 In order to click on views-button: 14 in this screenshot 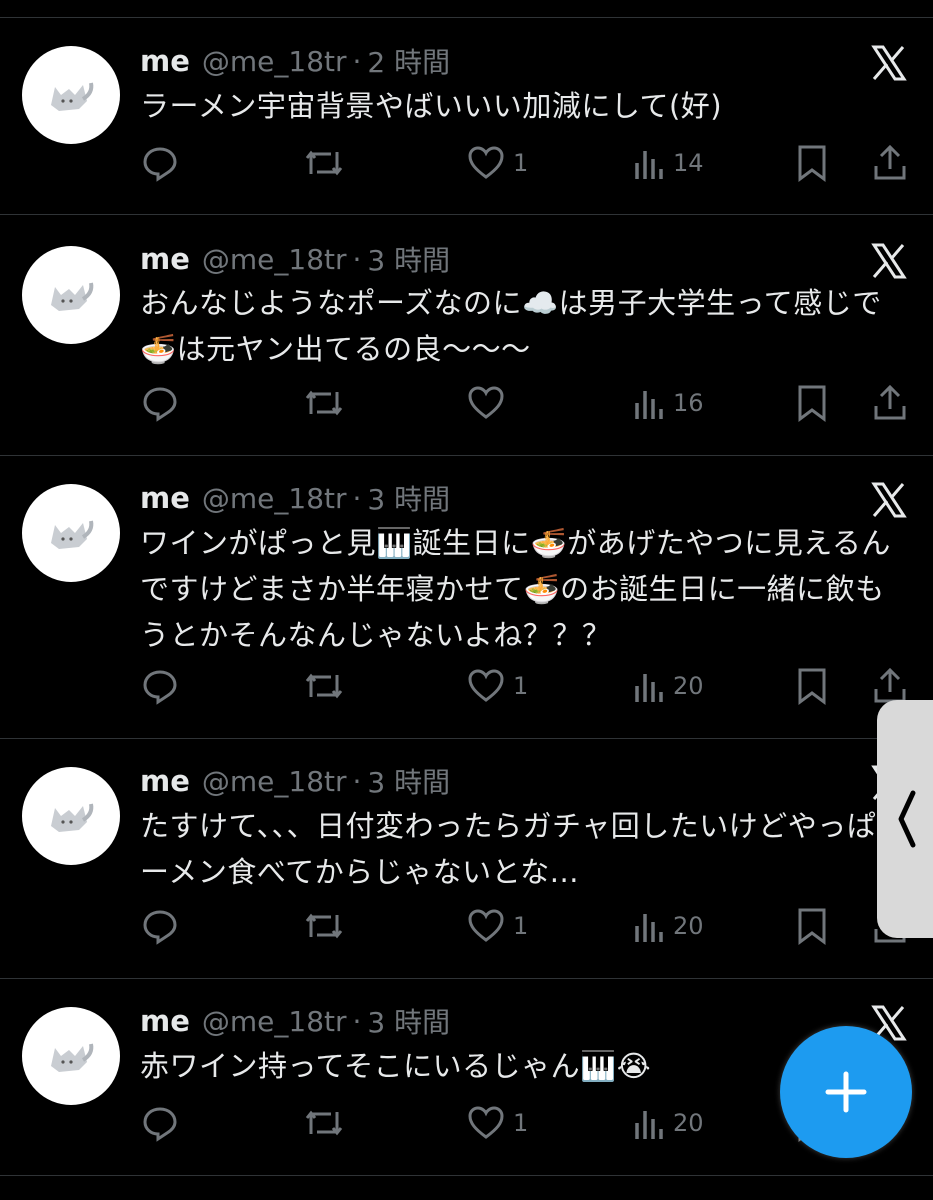, I will do `click(668, 163)`.